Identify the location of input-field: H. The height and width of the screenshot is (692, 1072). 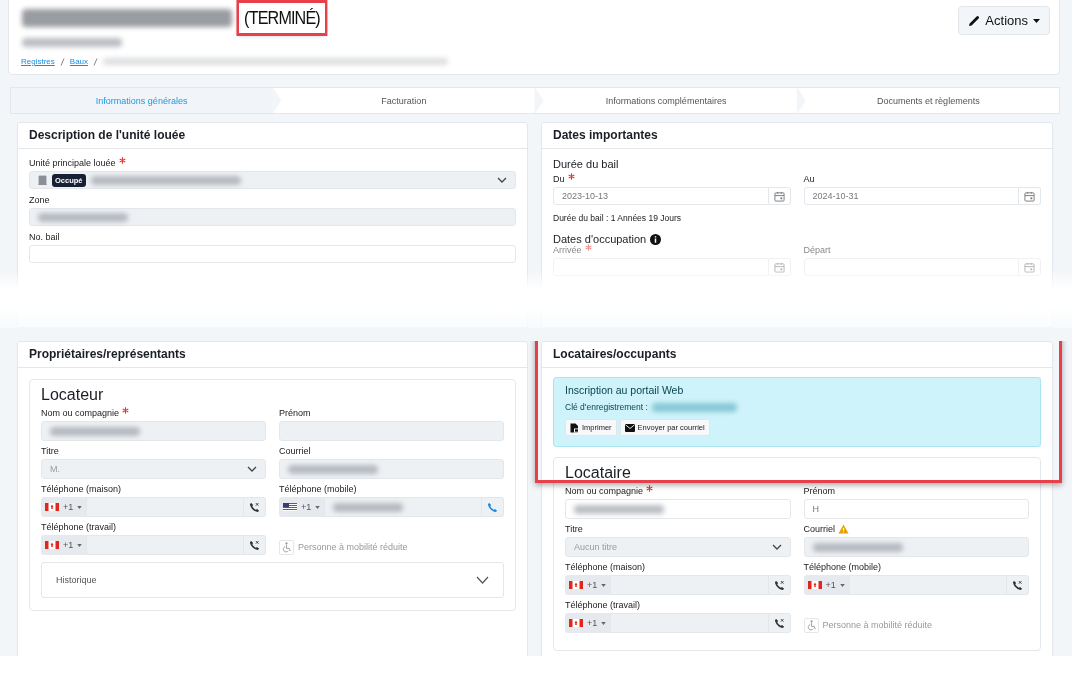
(916, 509).